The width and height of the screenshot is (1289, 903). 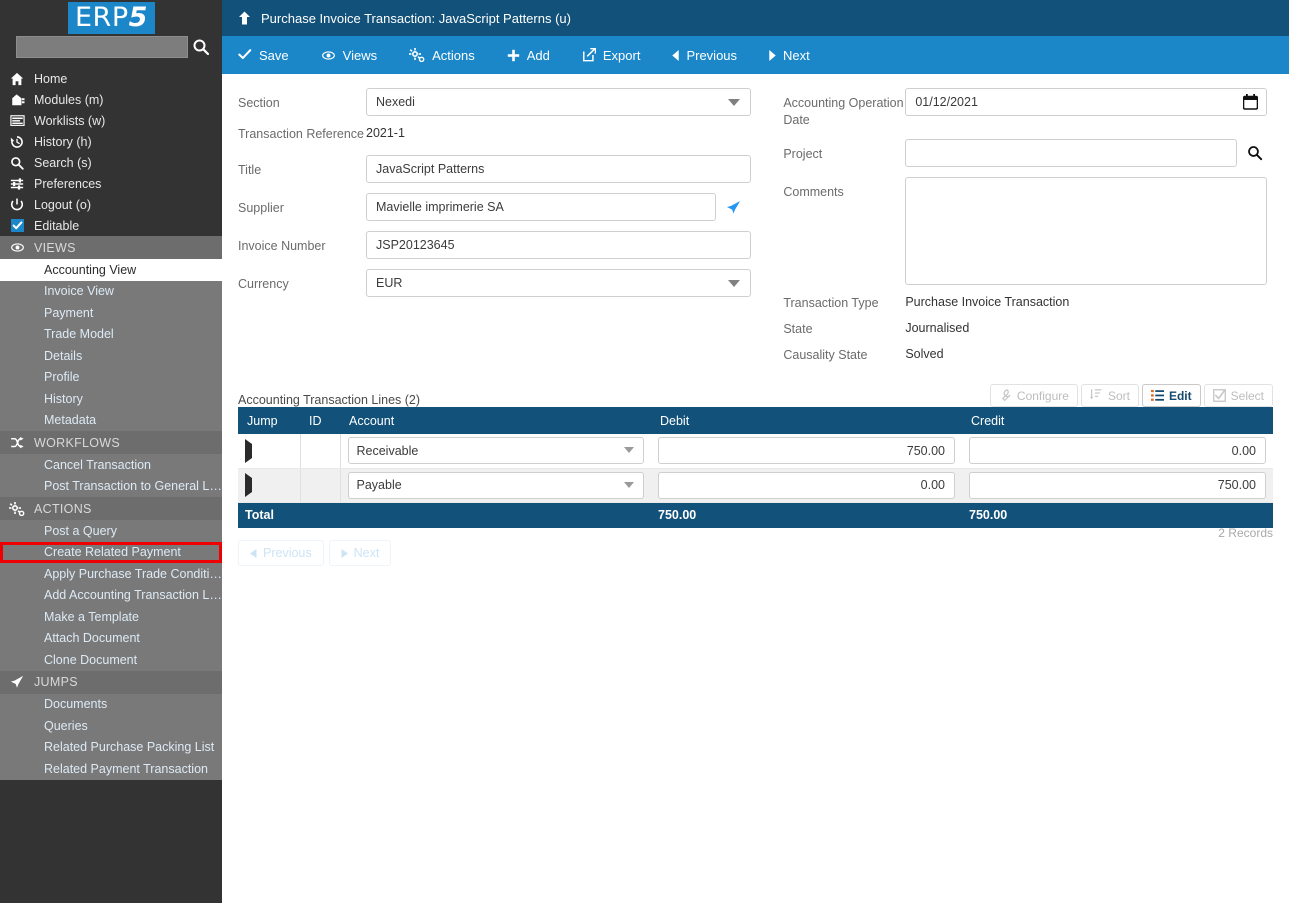 I want to click on title-label: Title, so click(x=250, y=170).